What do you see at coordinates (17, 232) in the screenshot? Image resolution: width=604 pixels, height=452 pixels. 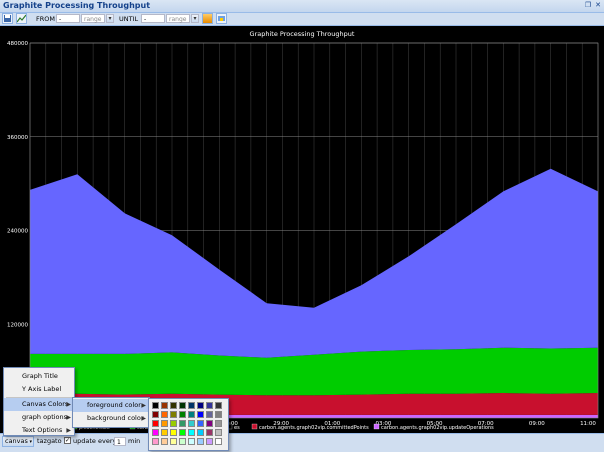 I see `y-tick-label: 240000` at bounding box center [17, 232].